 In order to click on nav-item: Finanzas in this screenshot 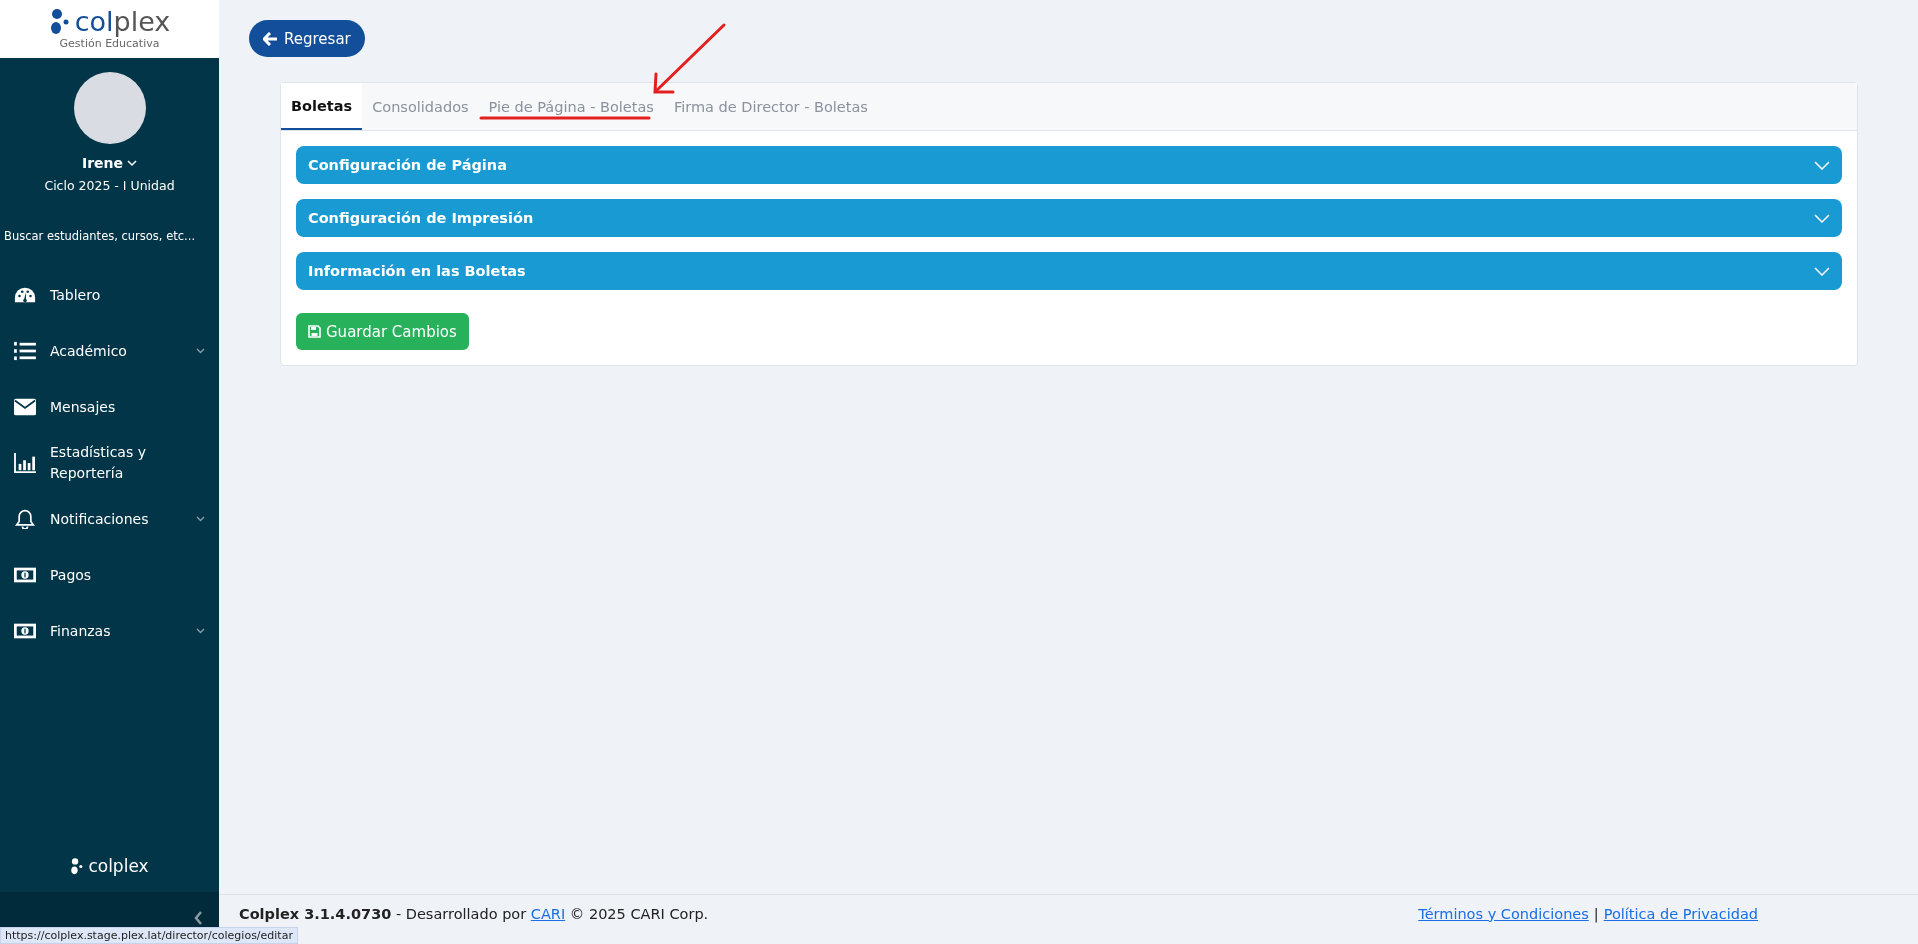, I will do `click(109, 631)`.